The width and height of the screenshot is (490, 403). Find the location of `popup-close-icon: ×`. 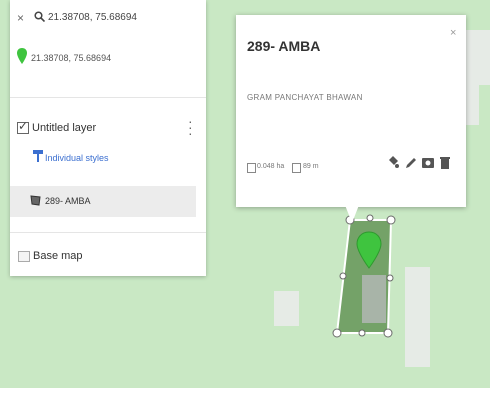

popup-close-icon: × is located at coordinates (453, 33).